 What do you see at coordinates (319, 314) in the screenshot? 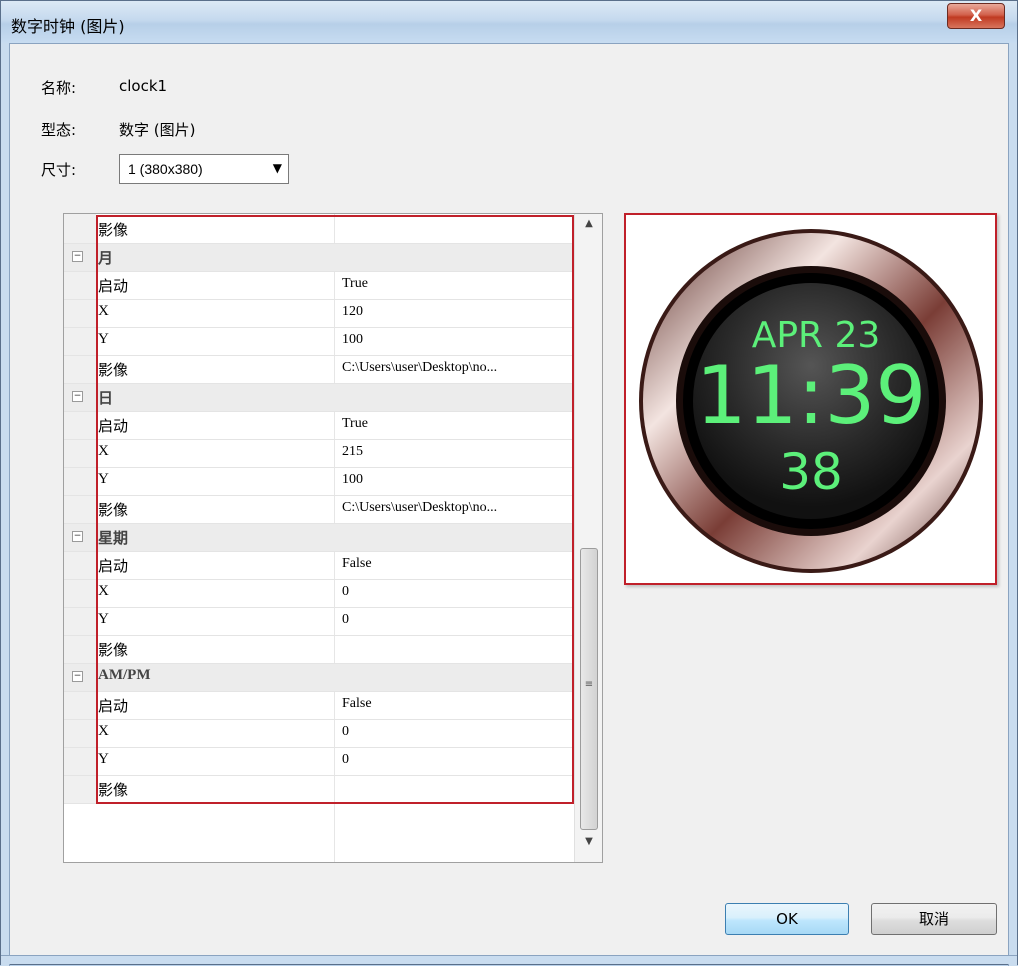
I see `grid-property-row: X 120` at bounding box center [319, 314].